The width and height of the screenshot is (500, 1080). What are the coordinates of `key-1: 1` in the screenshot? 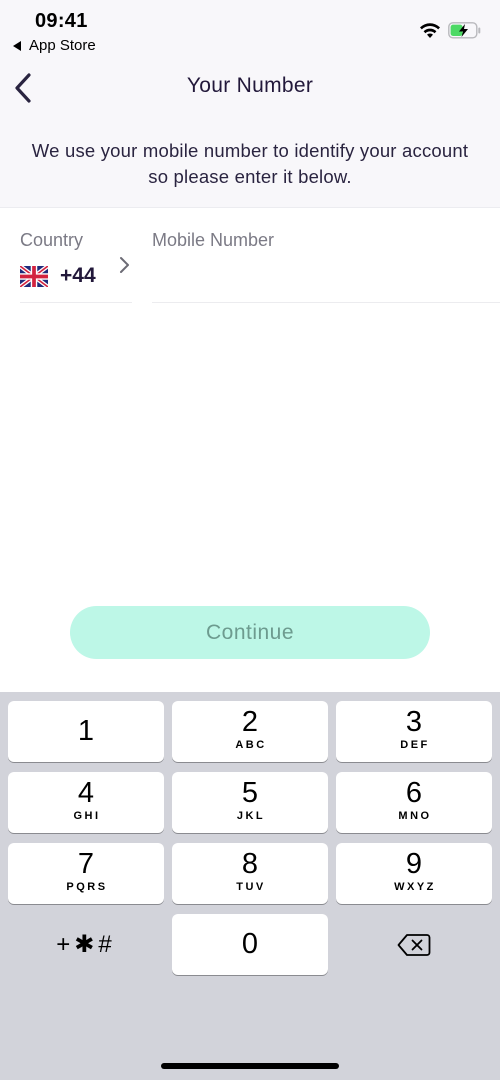 It's located at (86, 731).